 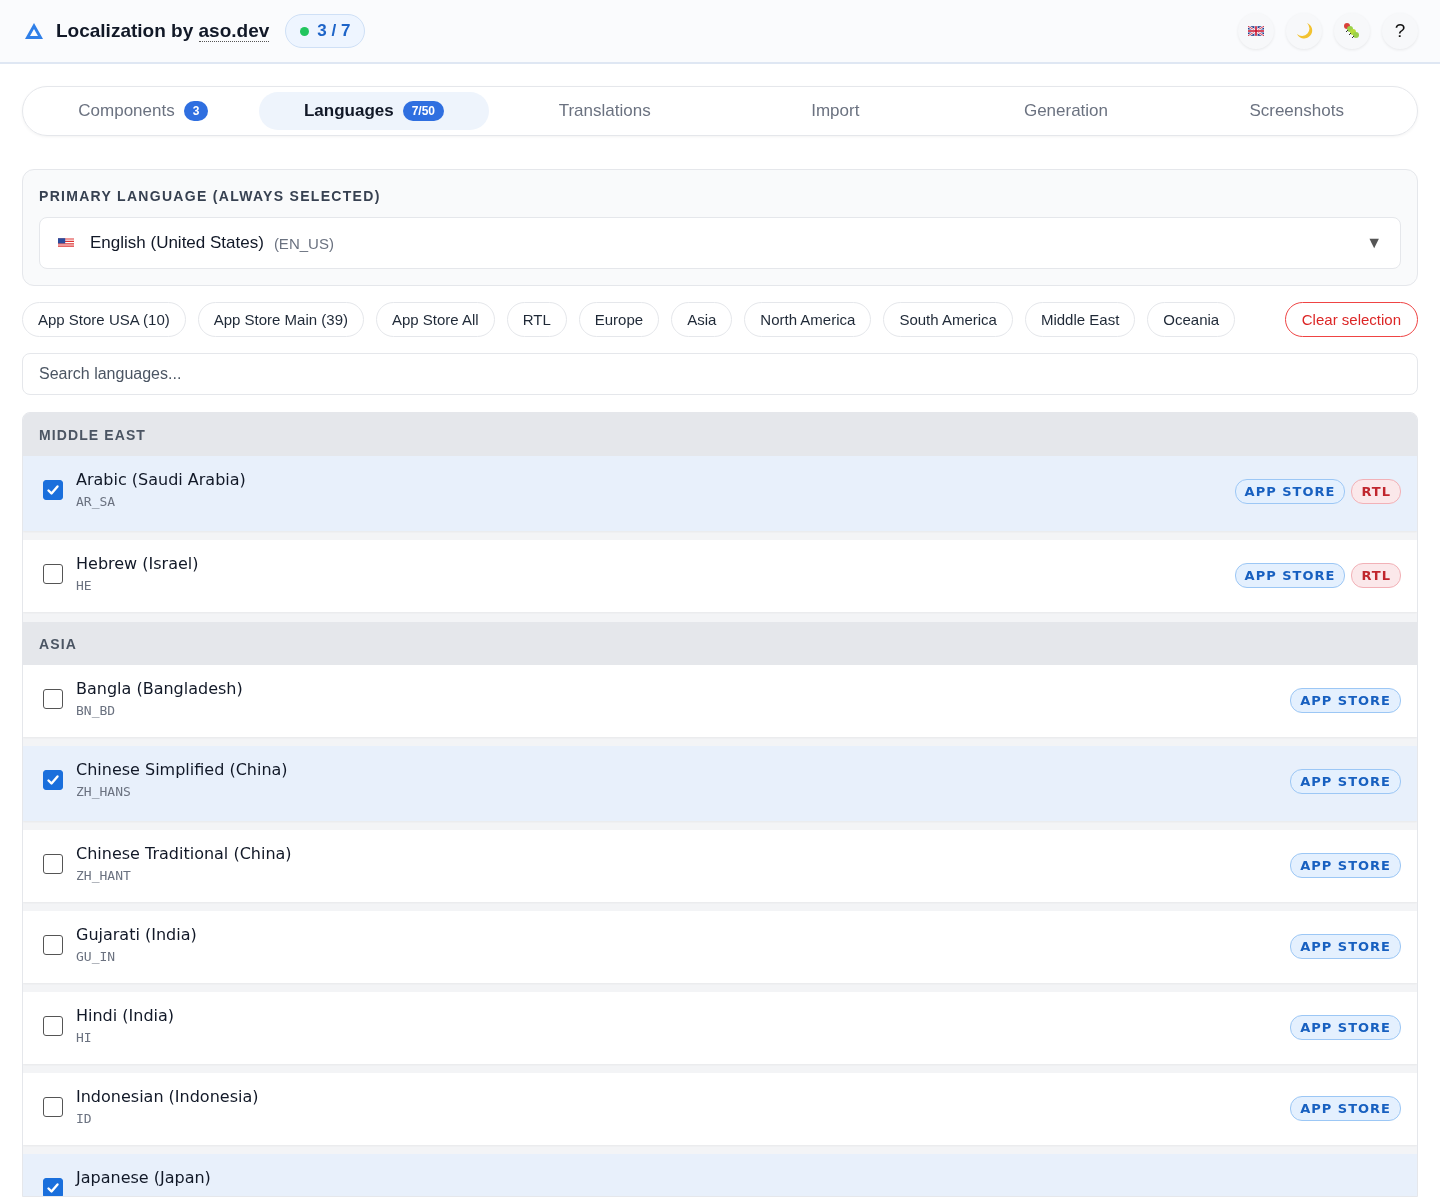 What do you see at coordinates (143, 1177) in the screenshot?
I see `language-name: Japanese (Japan)` at bounding box center [143, 1177].